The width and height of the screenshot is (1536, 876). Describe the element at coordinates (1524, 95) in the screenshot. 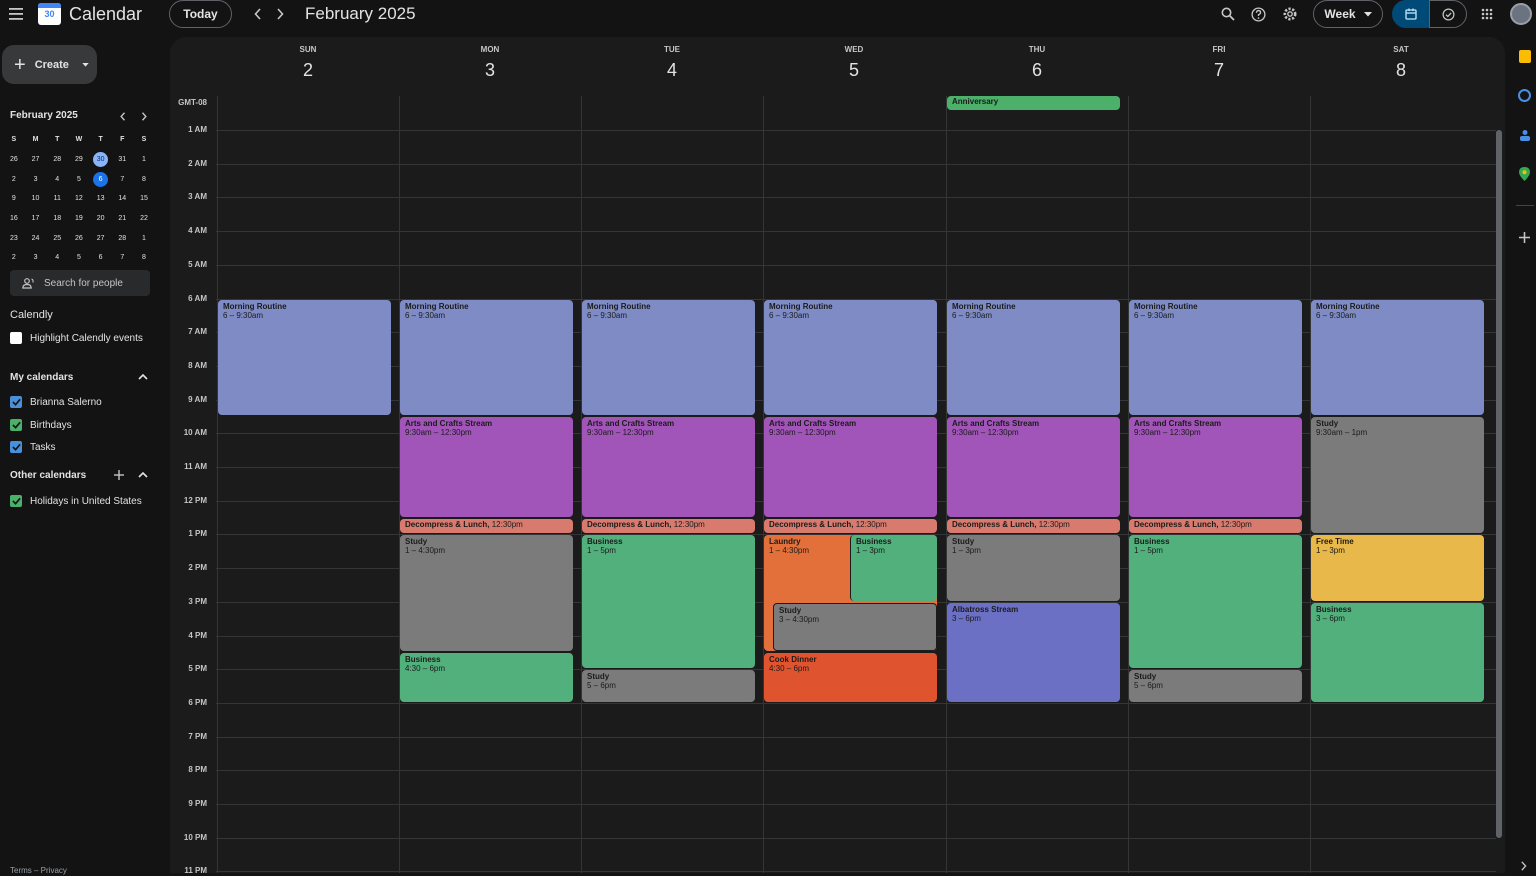

I see `tasks-icon` at that location.